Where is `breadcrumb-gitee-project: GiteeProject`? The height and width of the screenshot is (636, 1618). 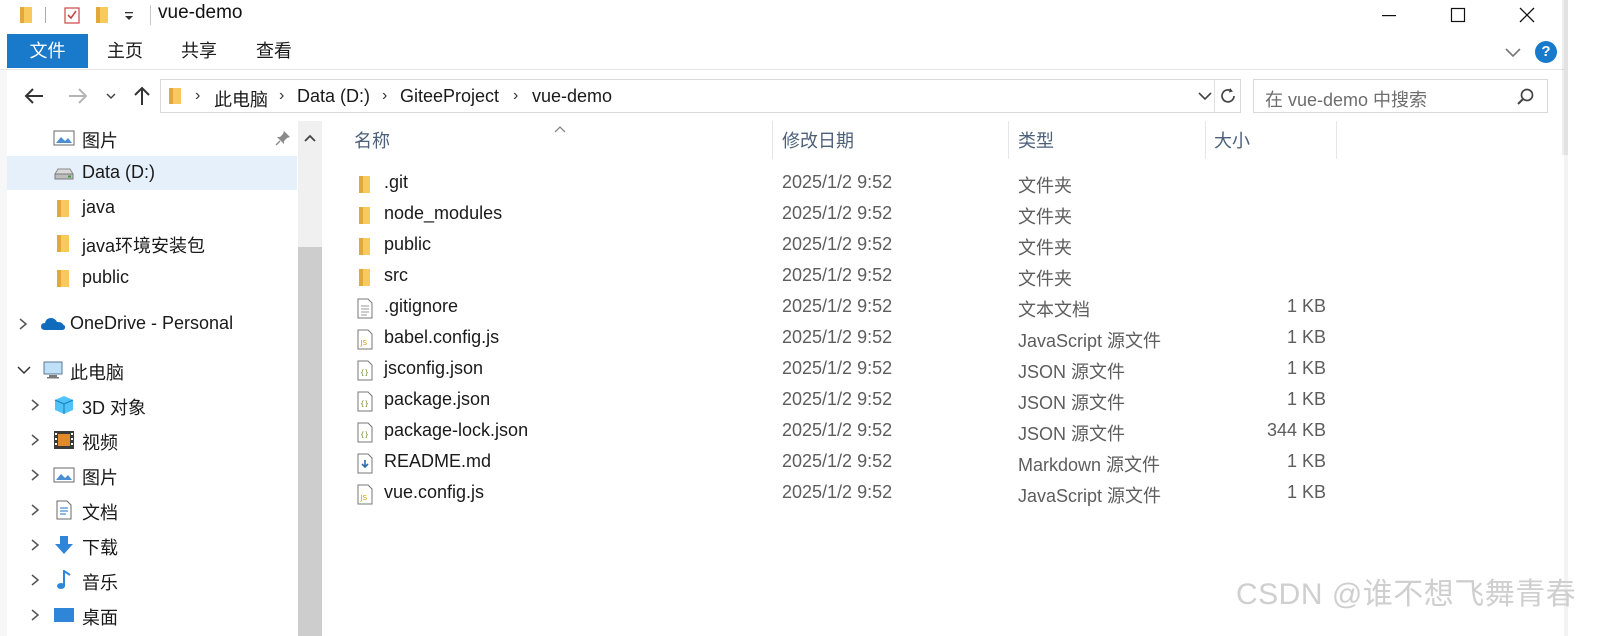 breadcrumb-gitee-project: GiteeProject is located at coordinates (449, 96).